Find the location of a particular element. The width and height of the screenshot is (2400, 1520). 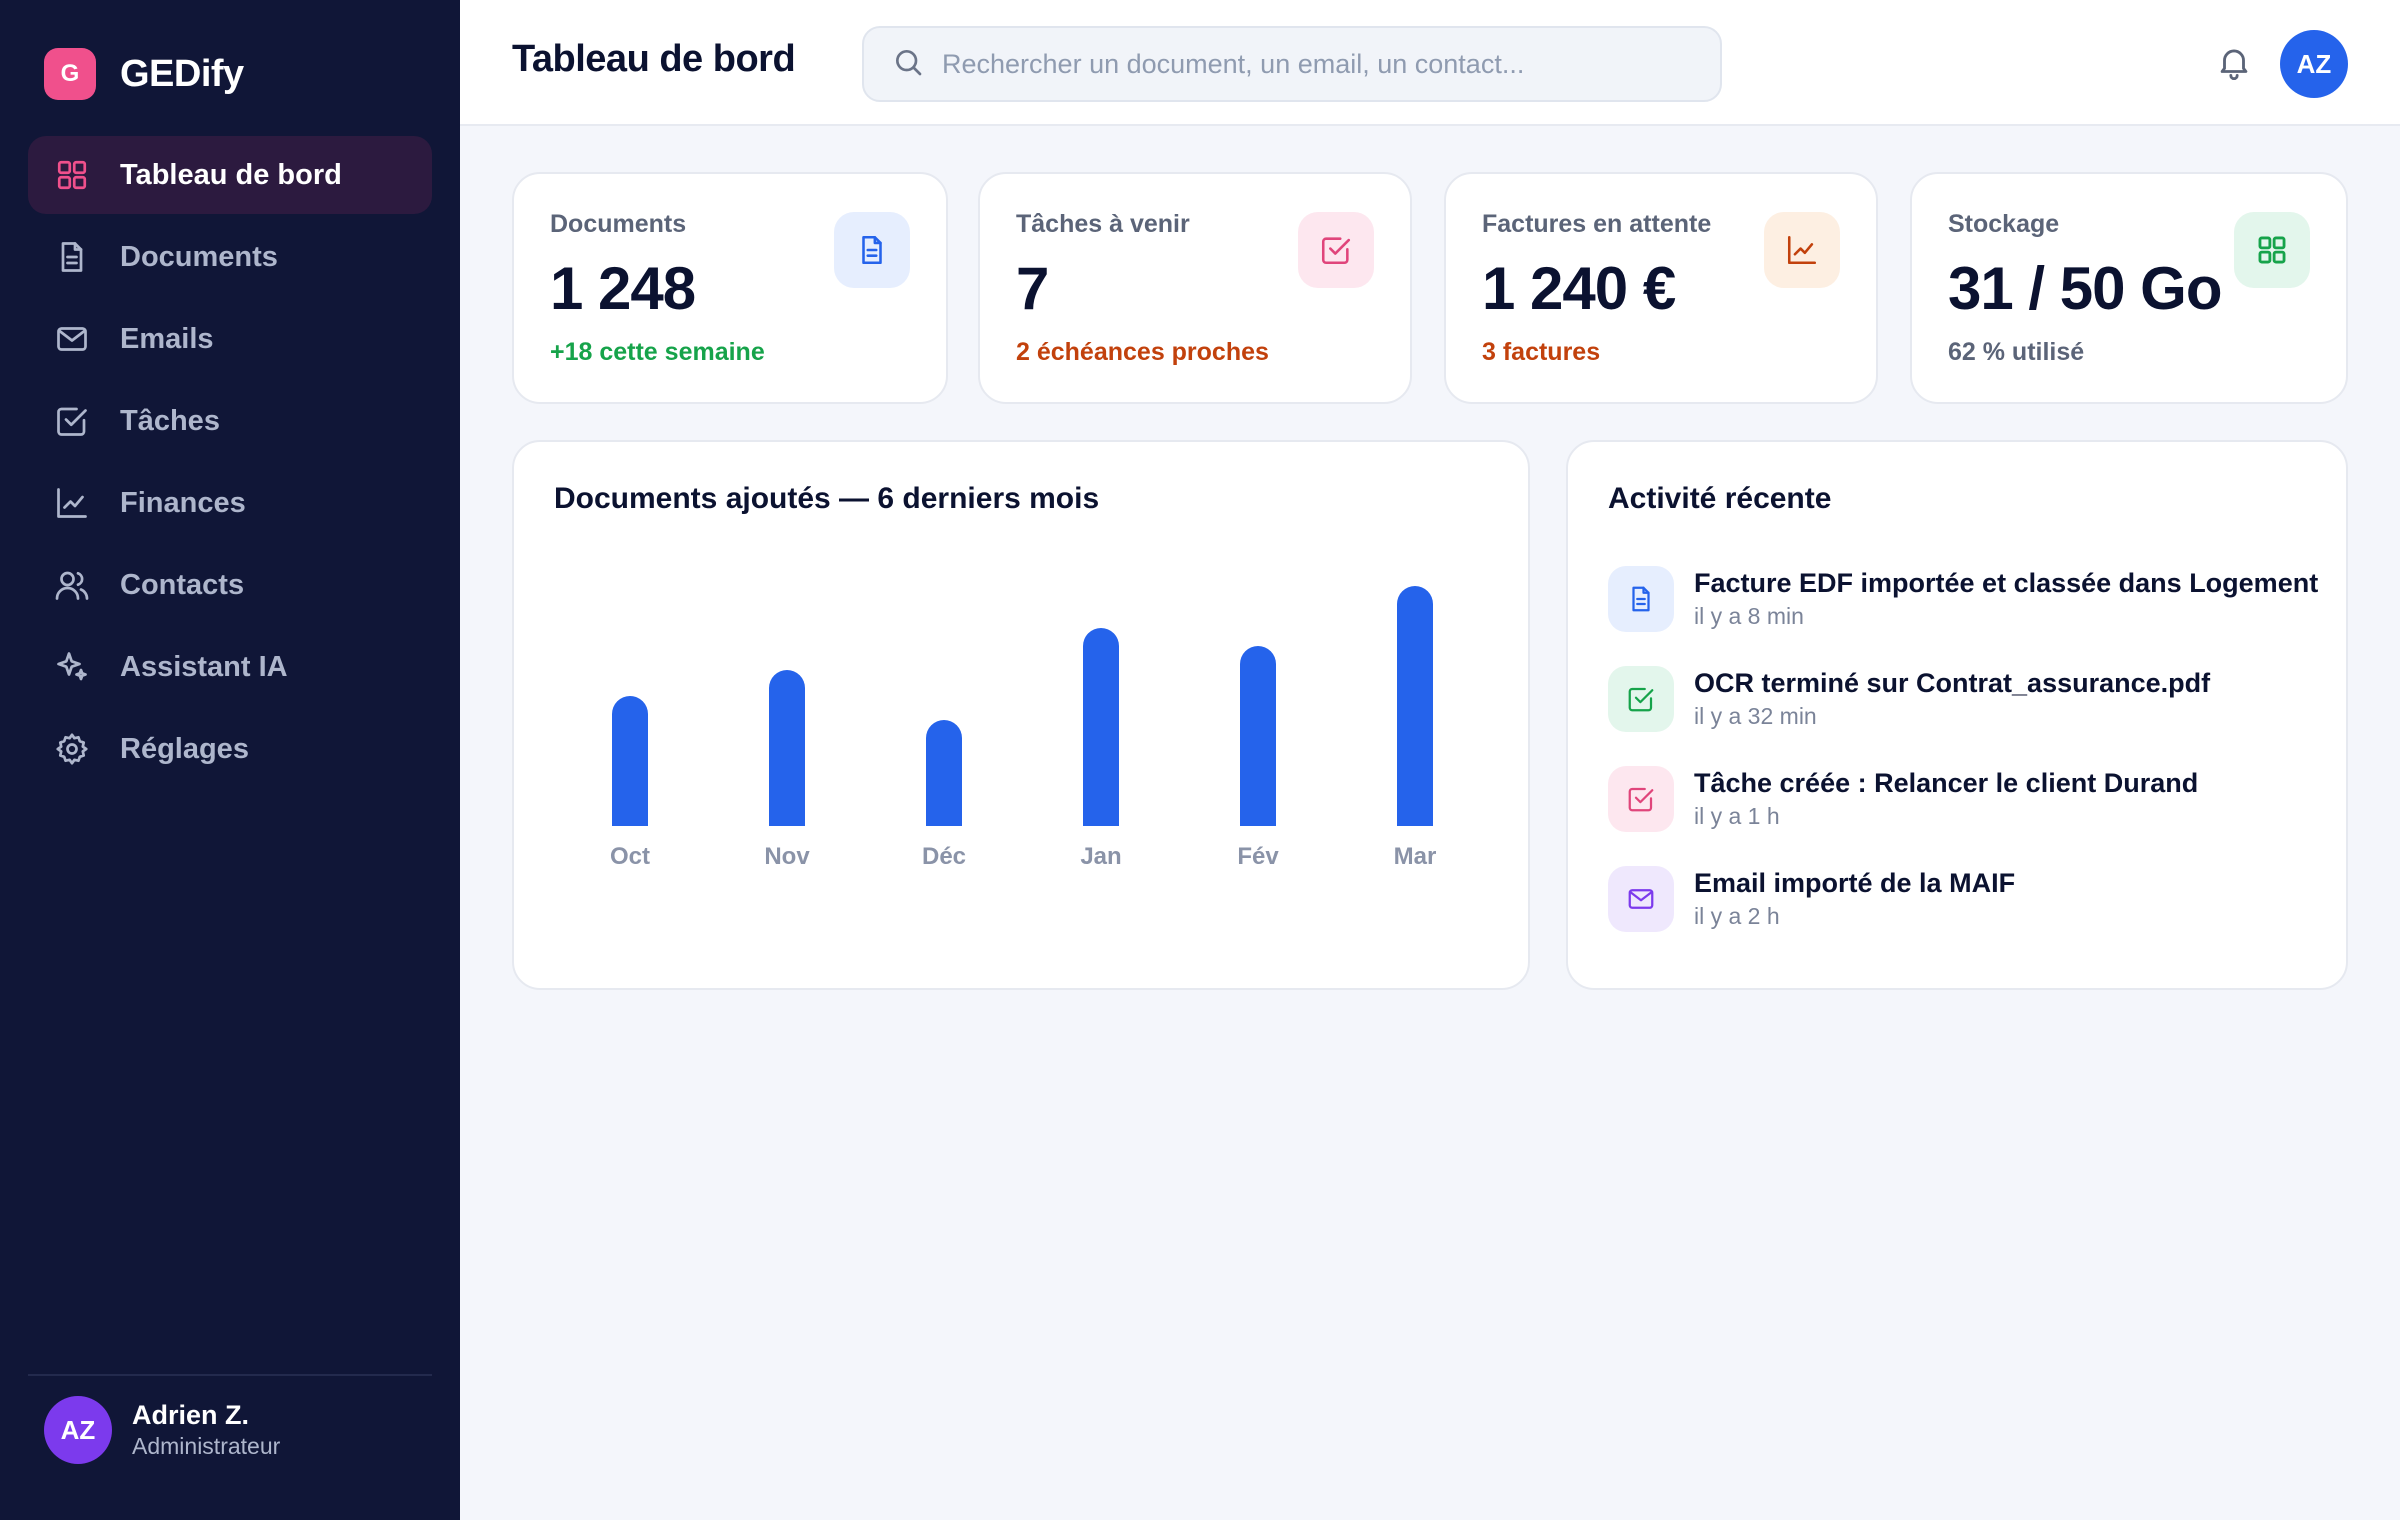

activity-time: il y a 1 h is located at coordinates (1737, 816).